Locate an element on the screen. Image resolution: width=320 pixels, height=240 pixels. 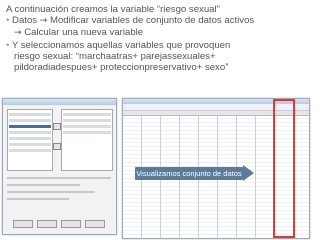
new-variable-highlight is located at coordinates (284, 168).